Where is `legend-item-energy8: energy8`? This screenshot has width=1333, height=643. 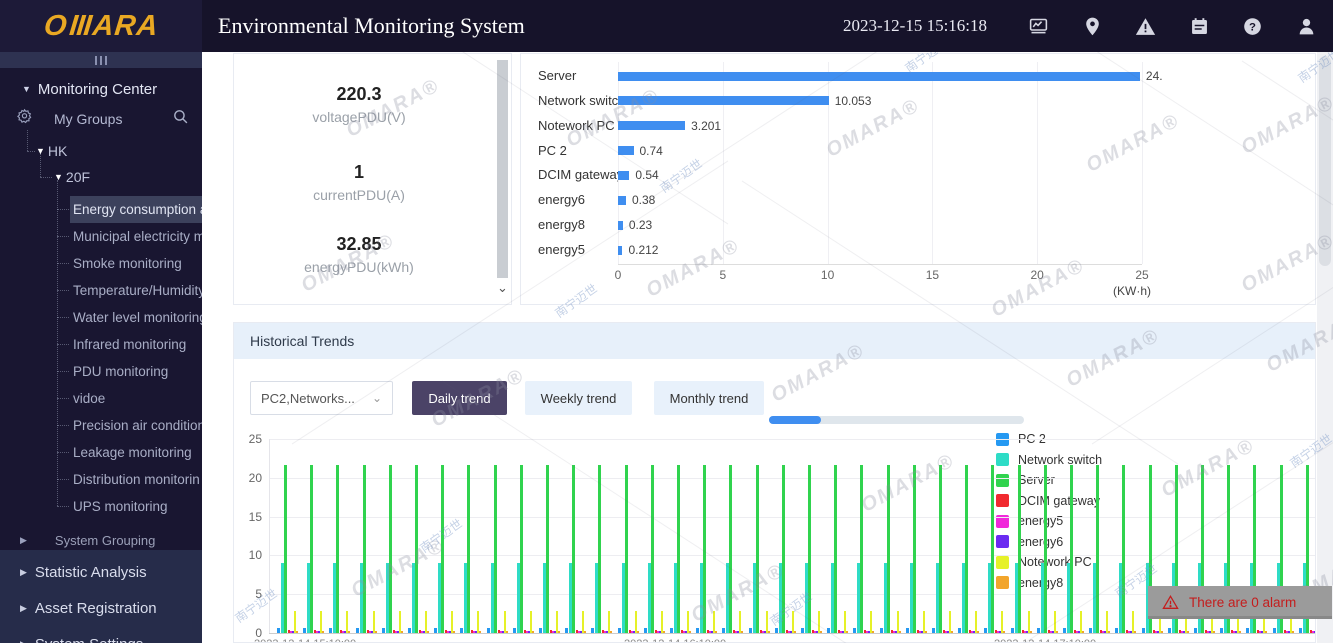 legend-item-energy8: energy8 is located at coordinates (1049, 583).